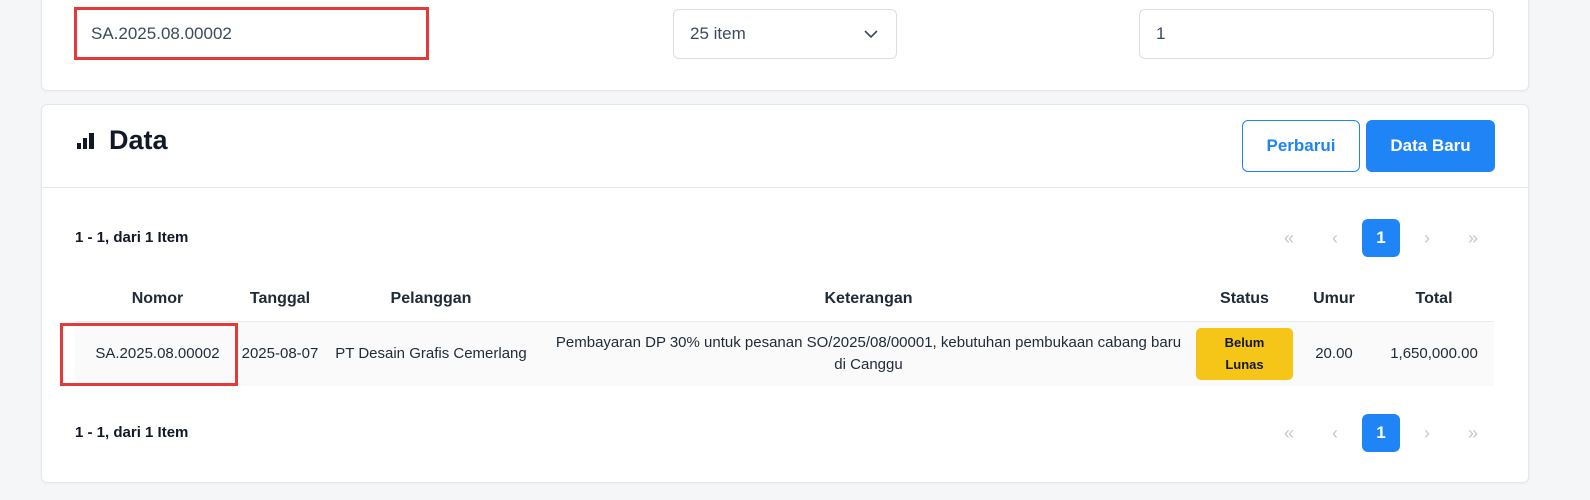 The image size is (1590, 500). What do you see at coordinates (431, 299) in the screenshot?
I see `column-header-pelanggan: Pelanggan` at bounding box center [431, 299].